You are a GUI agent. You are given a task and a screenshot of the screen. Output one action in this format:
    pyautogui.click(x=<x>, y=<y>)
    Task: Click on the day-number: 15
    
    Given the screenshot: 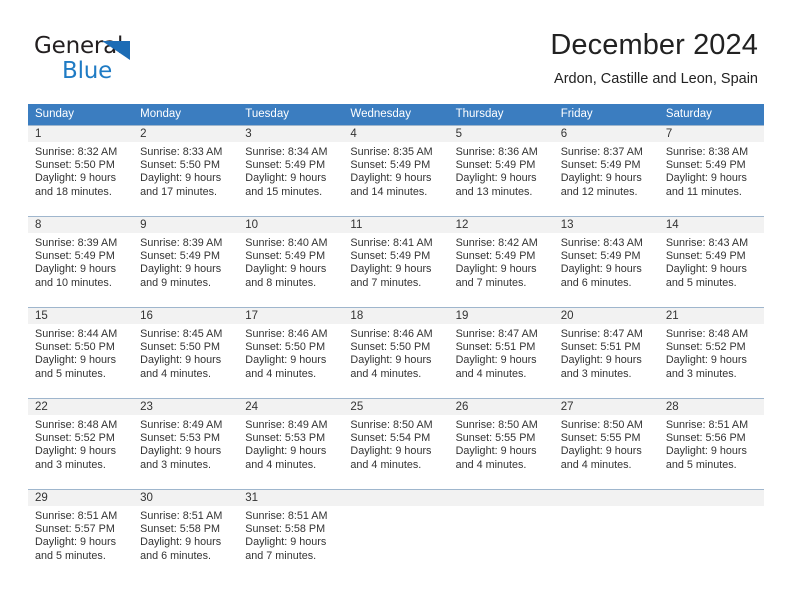 What is the action you would take?
    pyautogui.click(x=80, y=316)
    